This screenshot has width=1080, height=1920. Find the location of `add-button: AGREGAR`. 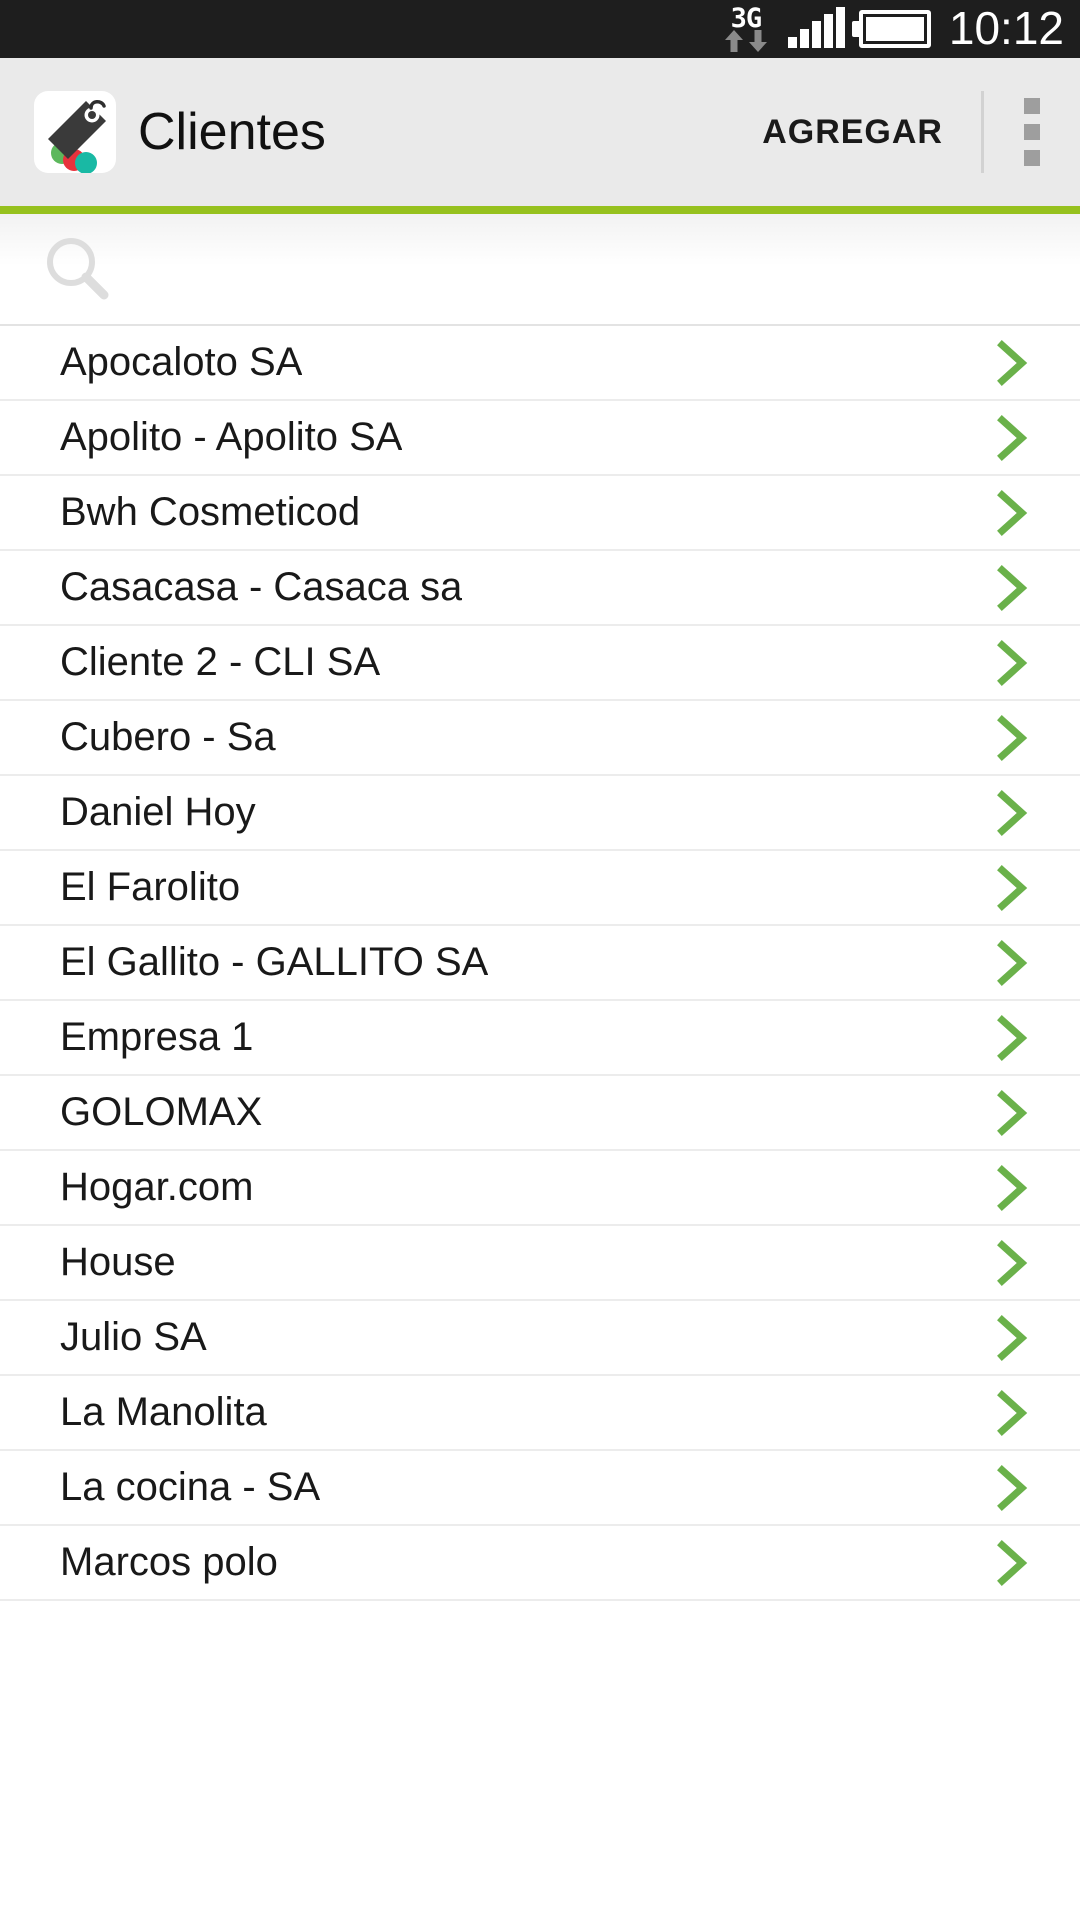

add-button: AGREGAR is located at coordinates (859, 132).